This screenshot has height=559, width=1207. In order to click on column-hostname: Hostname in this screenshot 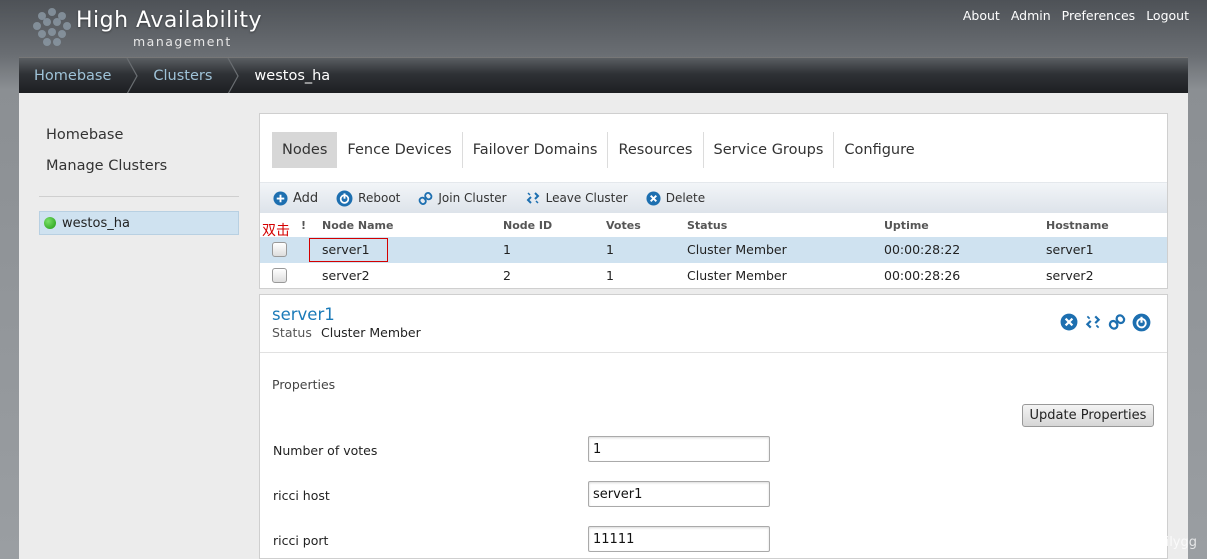, I will do `click(1077, 225)`.